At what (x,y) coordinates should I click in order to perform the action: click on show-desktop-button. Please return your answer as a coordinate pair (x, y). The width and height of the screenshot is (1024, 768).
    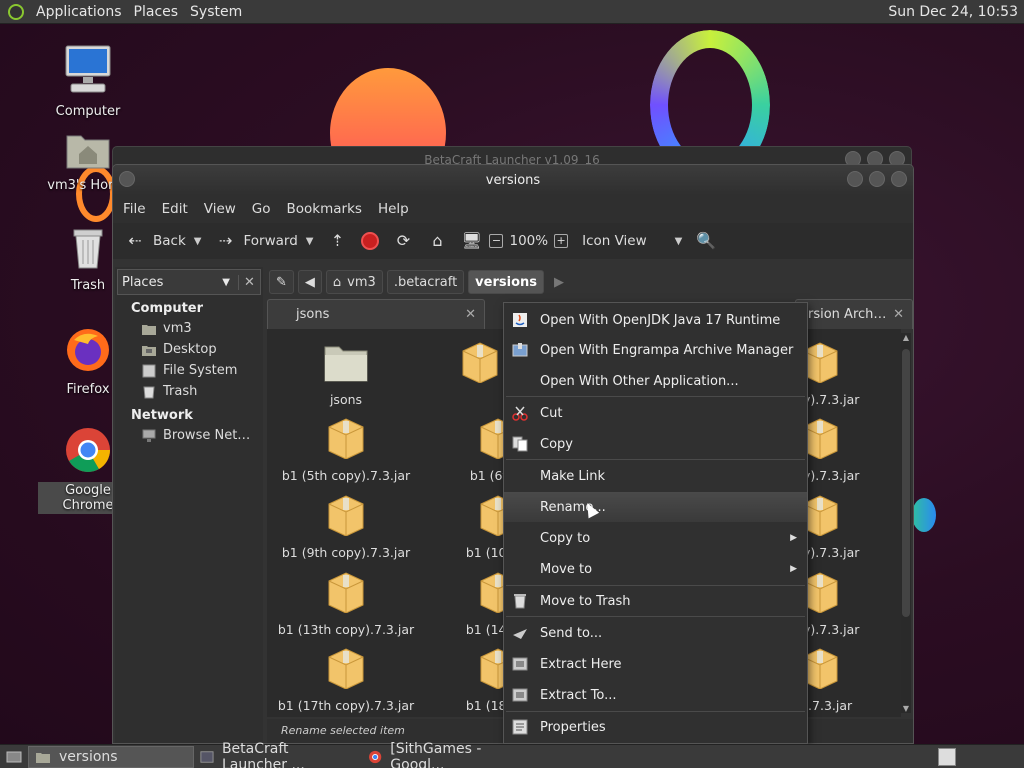
    Looking at the image, I should click on (14, 757).